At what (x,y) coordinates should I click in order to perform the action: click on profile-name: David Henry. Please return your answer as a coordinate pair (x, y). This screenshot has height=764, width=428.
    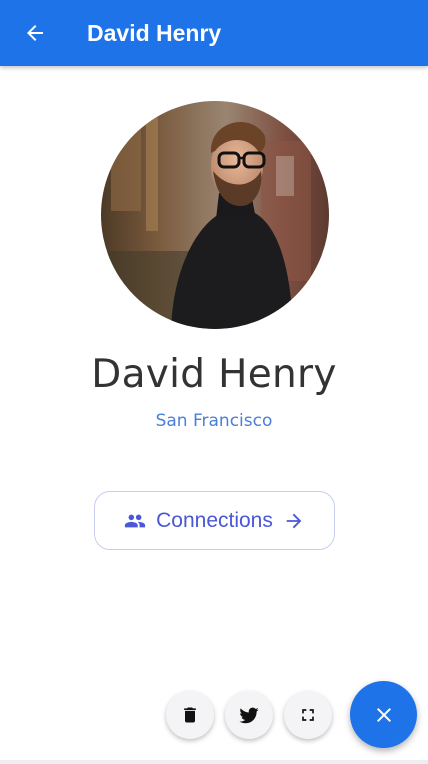
    Looking at the image, I should click on (214, 374).